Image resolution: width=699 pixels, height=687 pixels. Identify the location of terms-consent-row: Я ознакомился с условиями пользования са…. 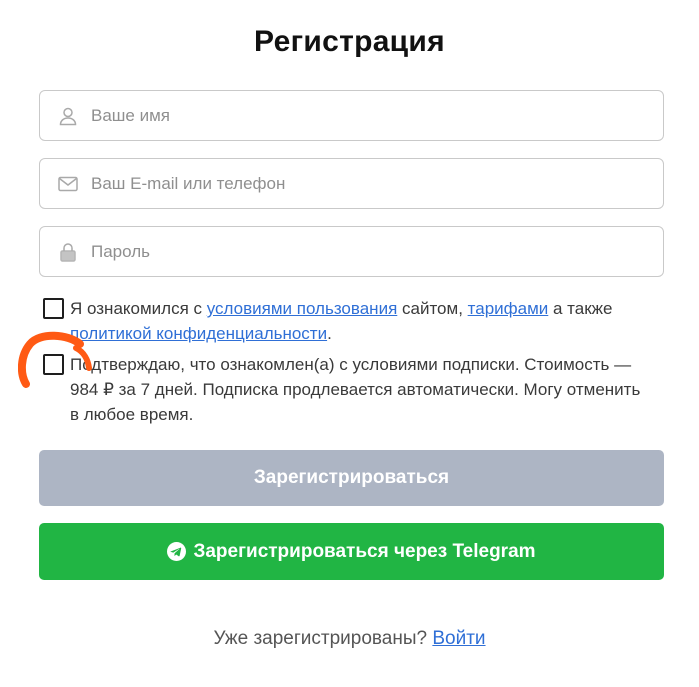
(343, 321).